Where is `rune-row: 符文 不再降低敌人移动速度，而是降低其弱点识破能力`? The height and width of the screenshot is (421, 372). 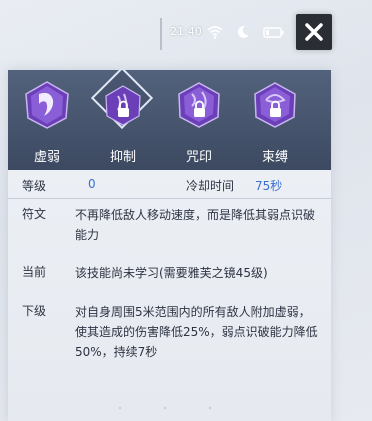
rune-row: 符文 不再降低敌人移动速度，而是降低其弱点识破能力 is located at coordinates (169, 227).